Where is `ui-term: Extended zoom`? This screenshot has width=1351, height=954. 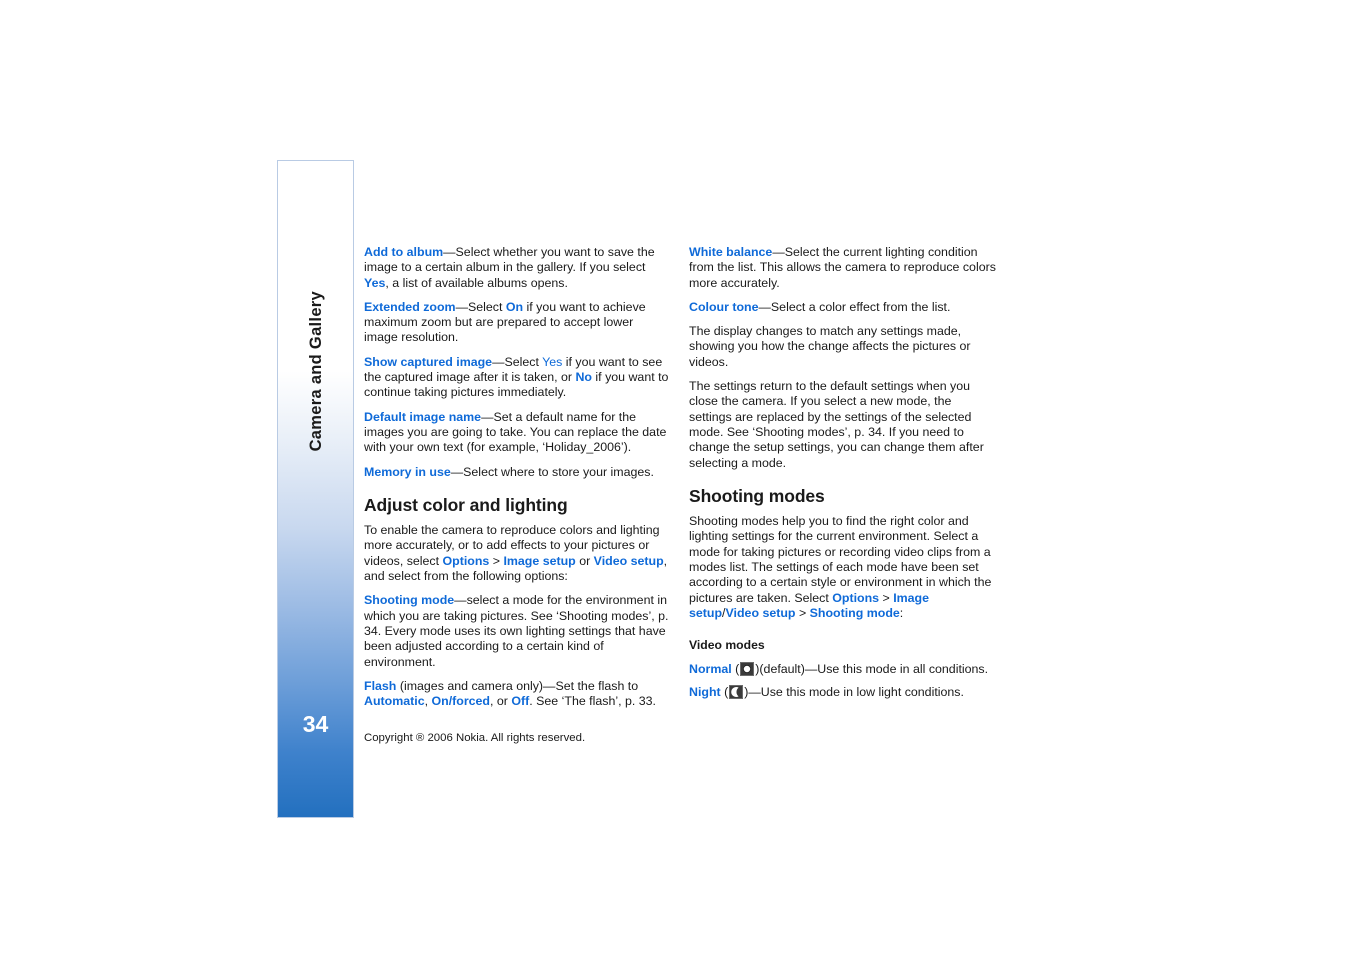
ui-term: Extended zoom is located at coordinates (410, 306).